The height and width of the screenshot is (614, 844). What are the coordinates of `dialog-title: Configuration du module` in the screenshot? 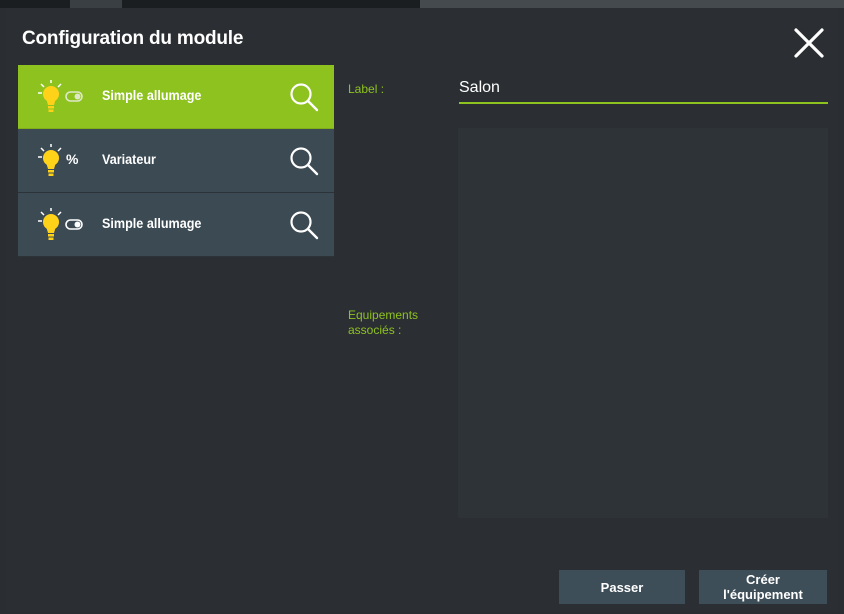 It's located at (133, 38).